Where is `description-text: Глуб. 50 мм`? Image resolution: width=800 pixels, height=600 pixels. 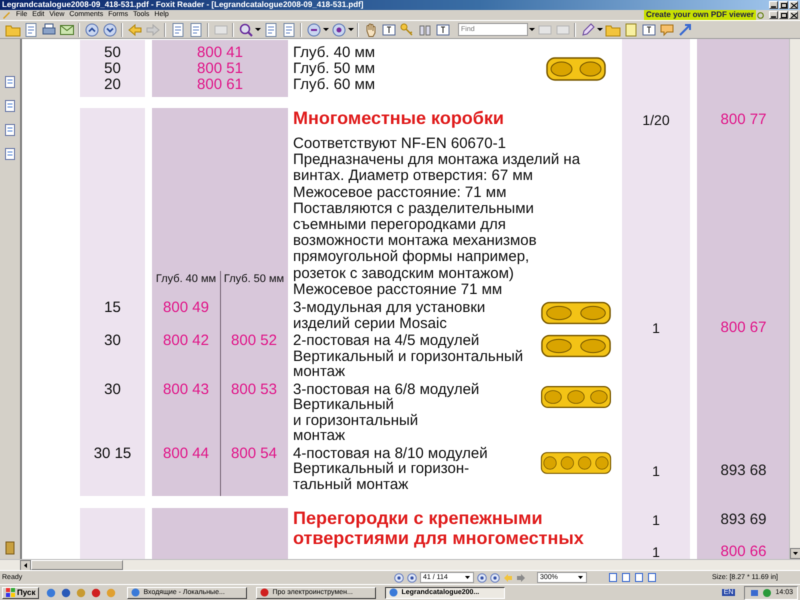
description-text: Глуб. 50 мм is located at coordinates (334, 68).